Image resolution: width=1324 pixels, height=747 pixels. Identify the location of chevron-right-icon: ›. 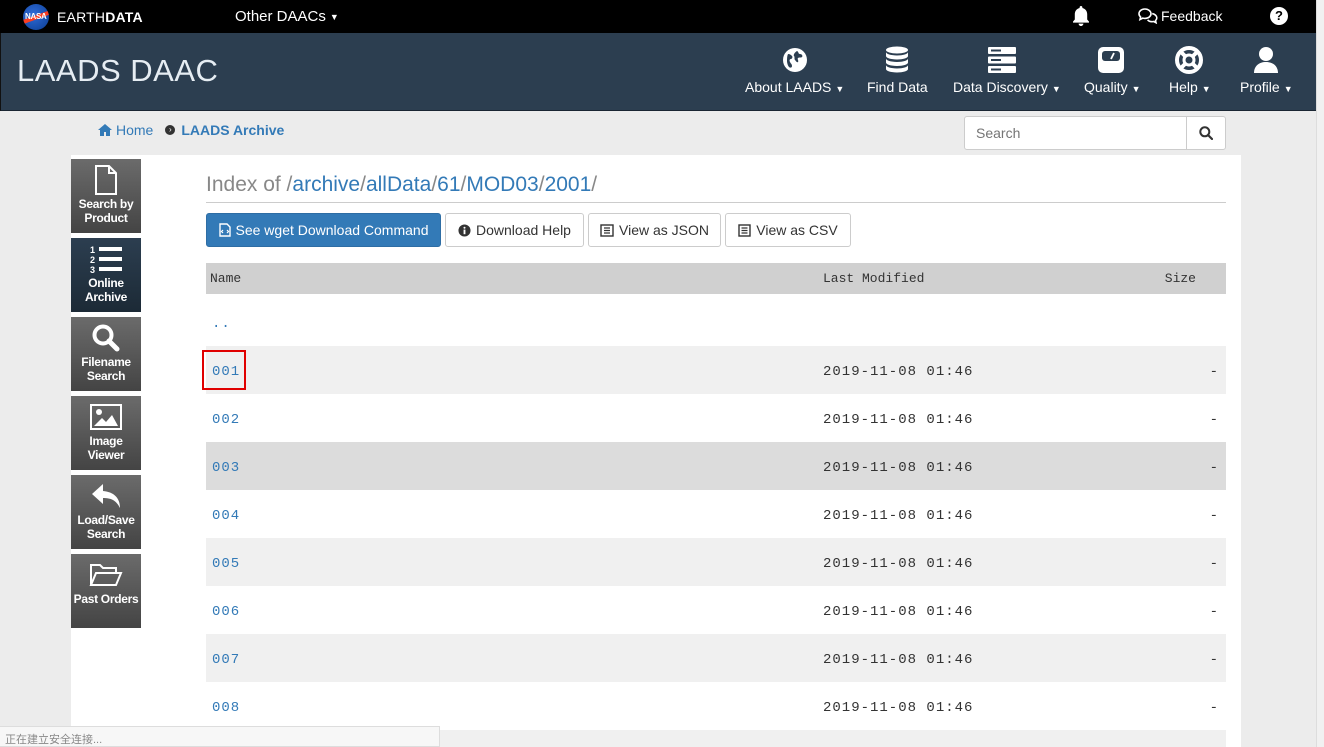
(170, 130).